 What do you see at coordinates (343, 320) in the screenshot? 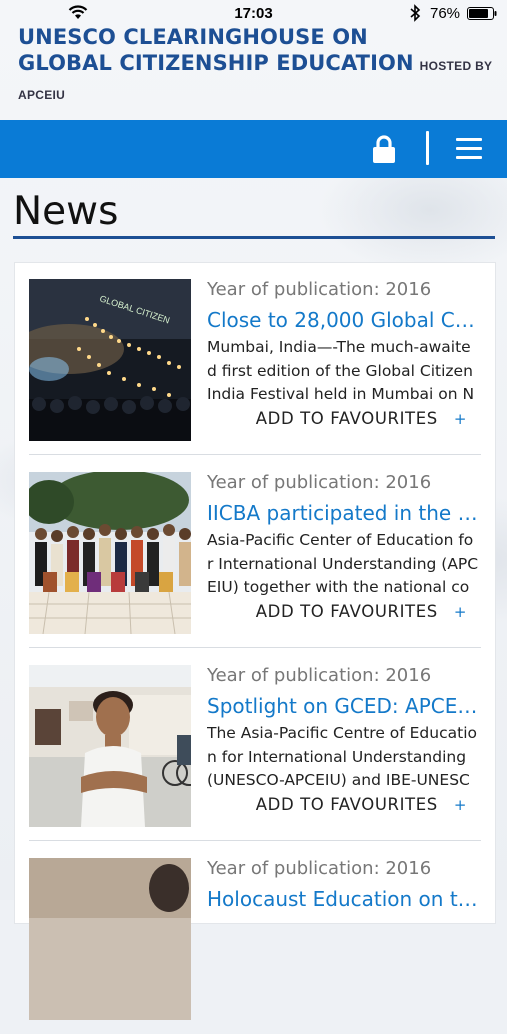
I see `news-title-link: Close to 28,000 Global Citizens Gather` at bounding box center [343, 320].